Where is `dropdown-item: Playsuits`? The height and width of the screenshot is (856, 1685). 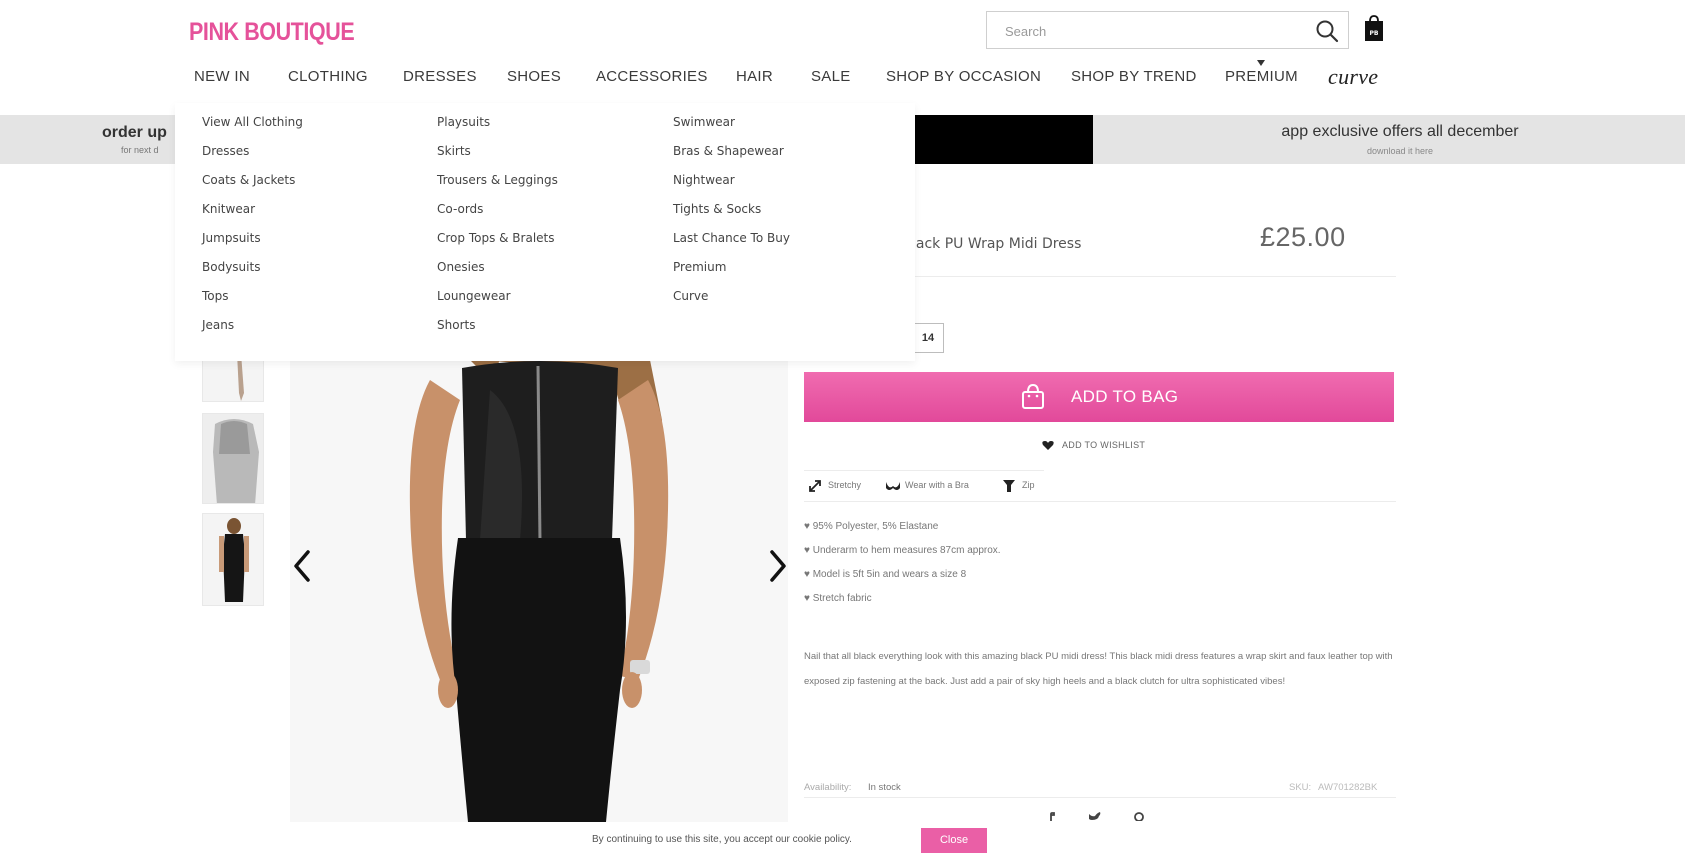 dropdown-item: Playsuits is located at coordinates (497, 129).